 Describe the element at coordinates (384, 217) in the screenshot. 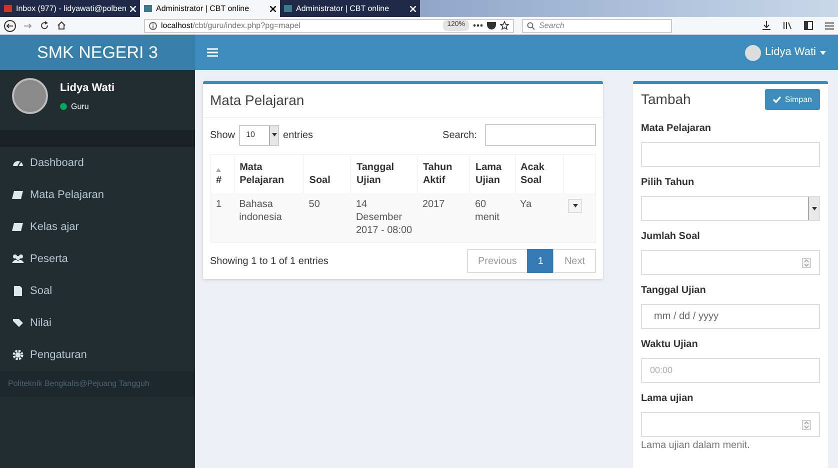

I see `table-cell: 14 Desember 2017 - 08:00` at that location.